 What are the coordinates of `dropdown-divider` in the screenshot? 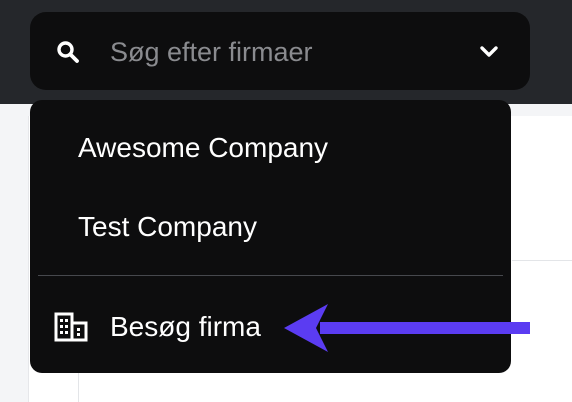 It's located at (270, 275).